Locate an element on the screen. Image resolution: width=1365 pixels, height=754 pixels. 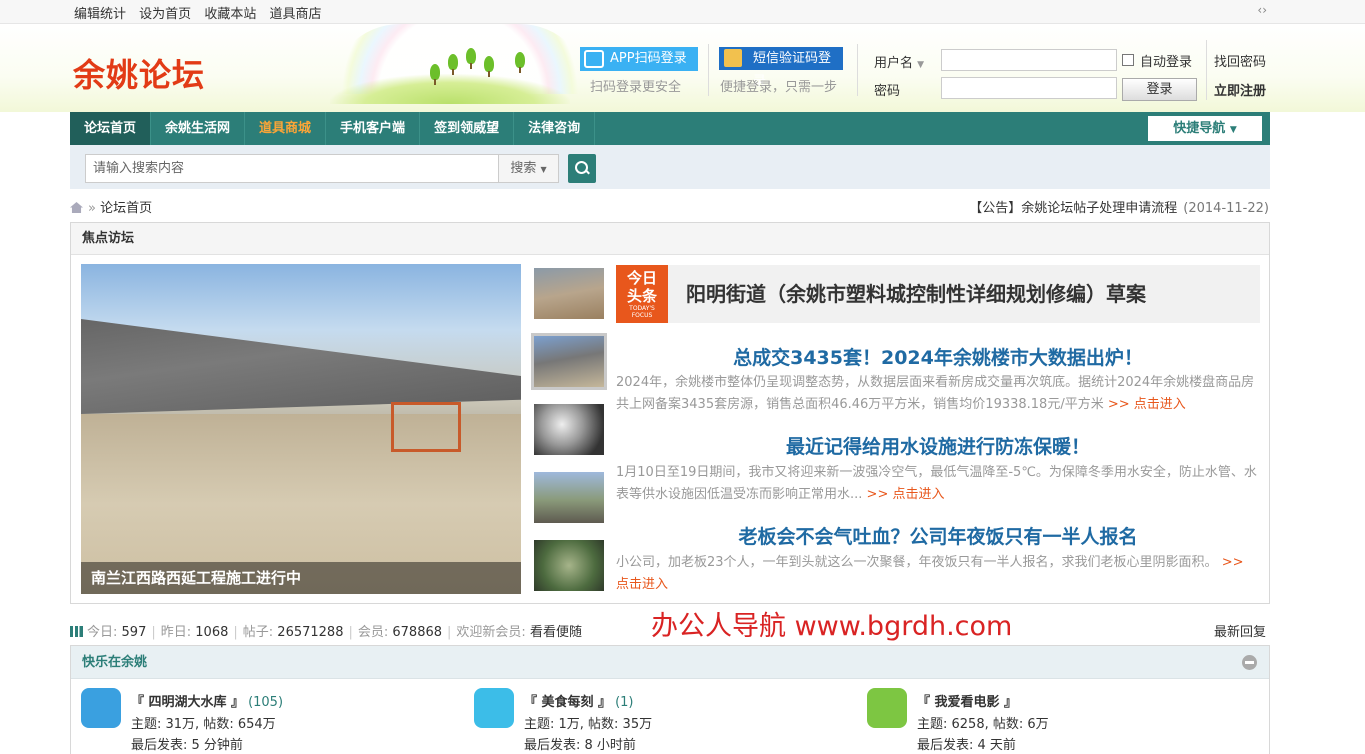
yesterday-count: 1068 is located at coordinates (212, 632).